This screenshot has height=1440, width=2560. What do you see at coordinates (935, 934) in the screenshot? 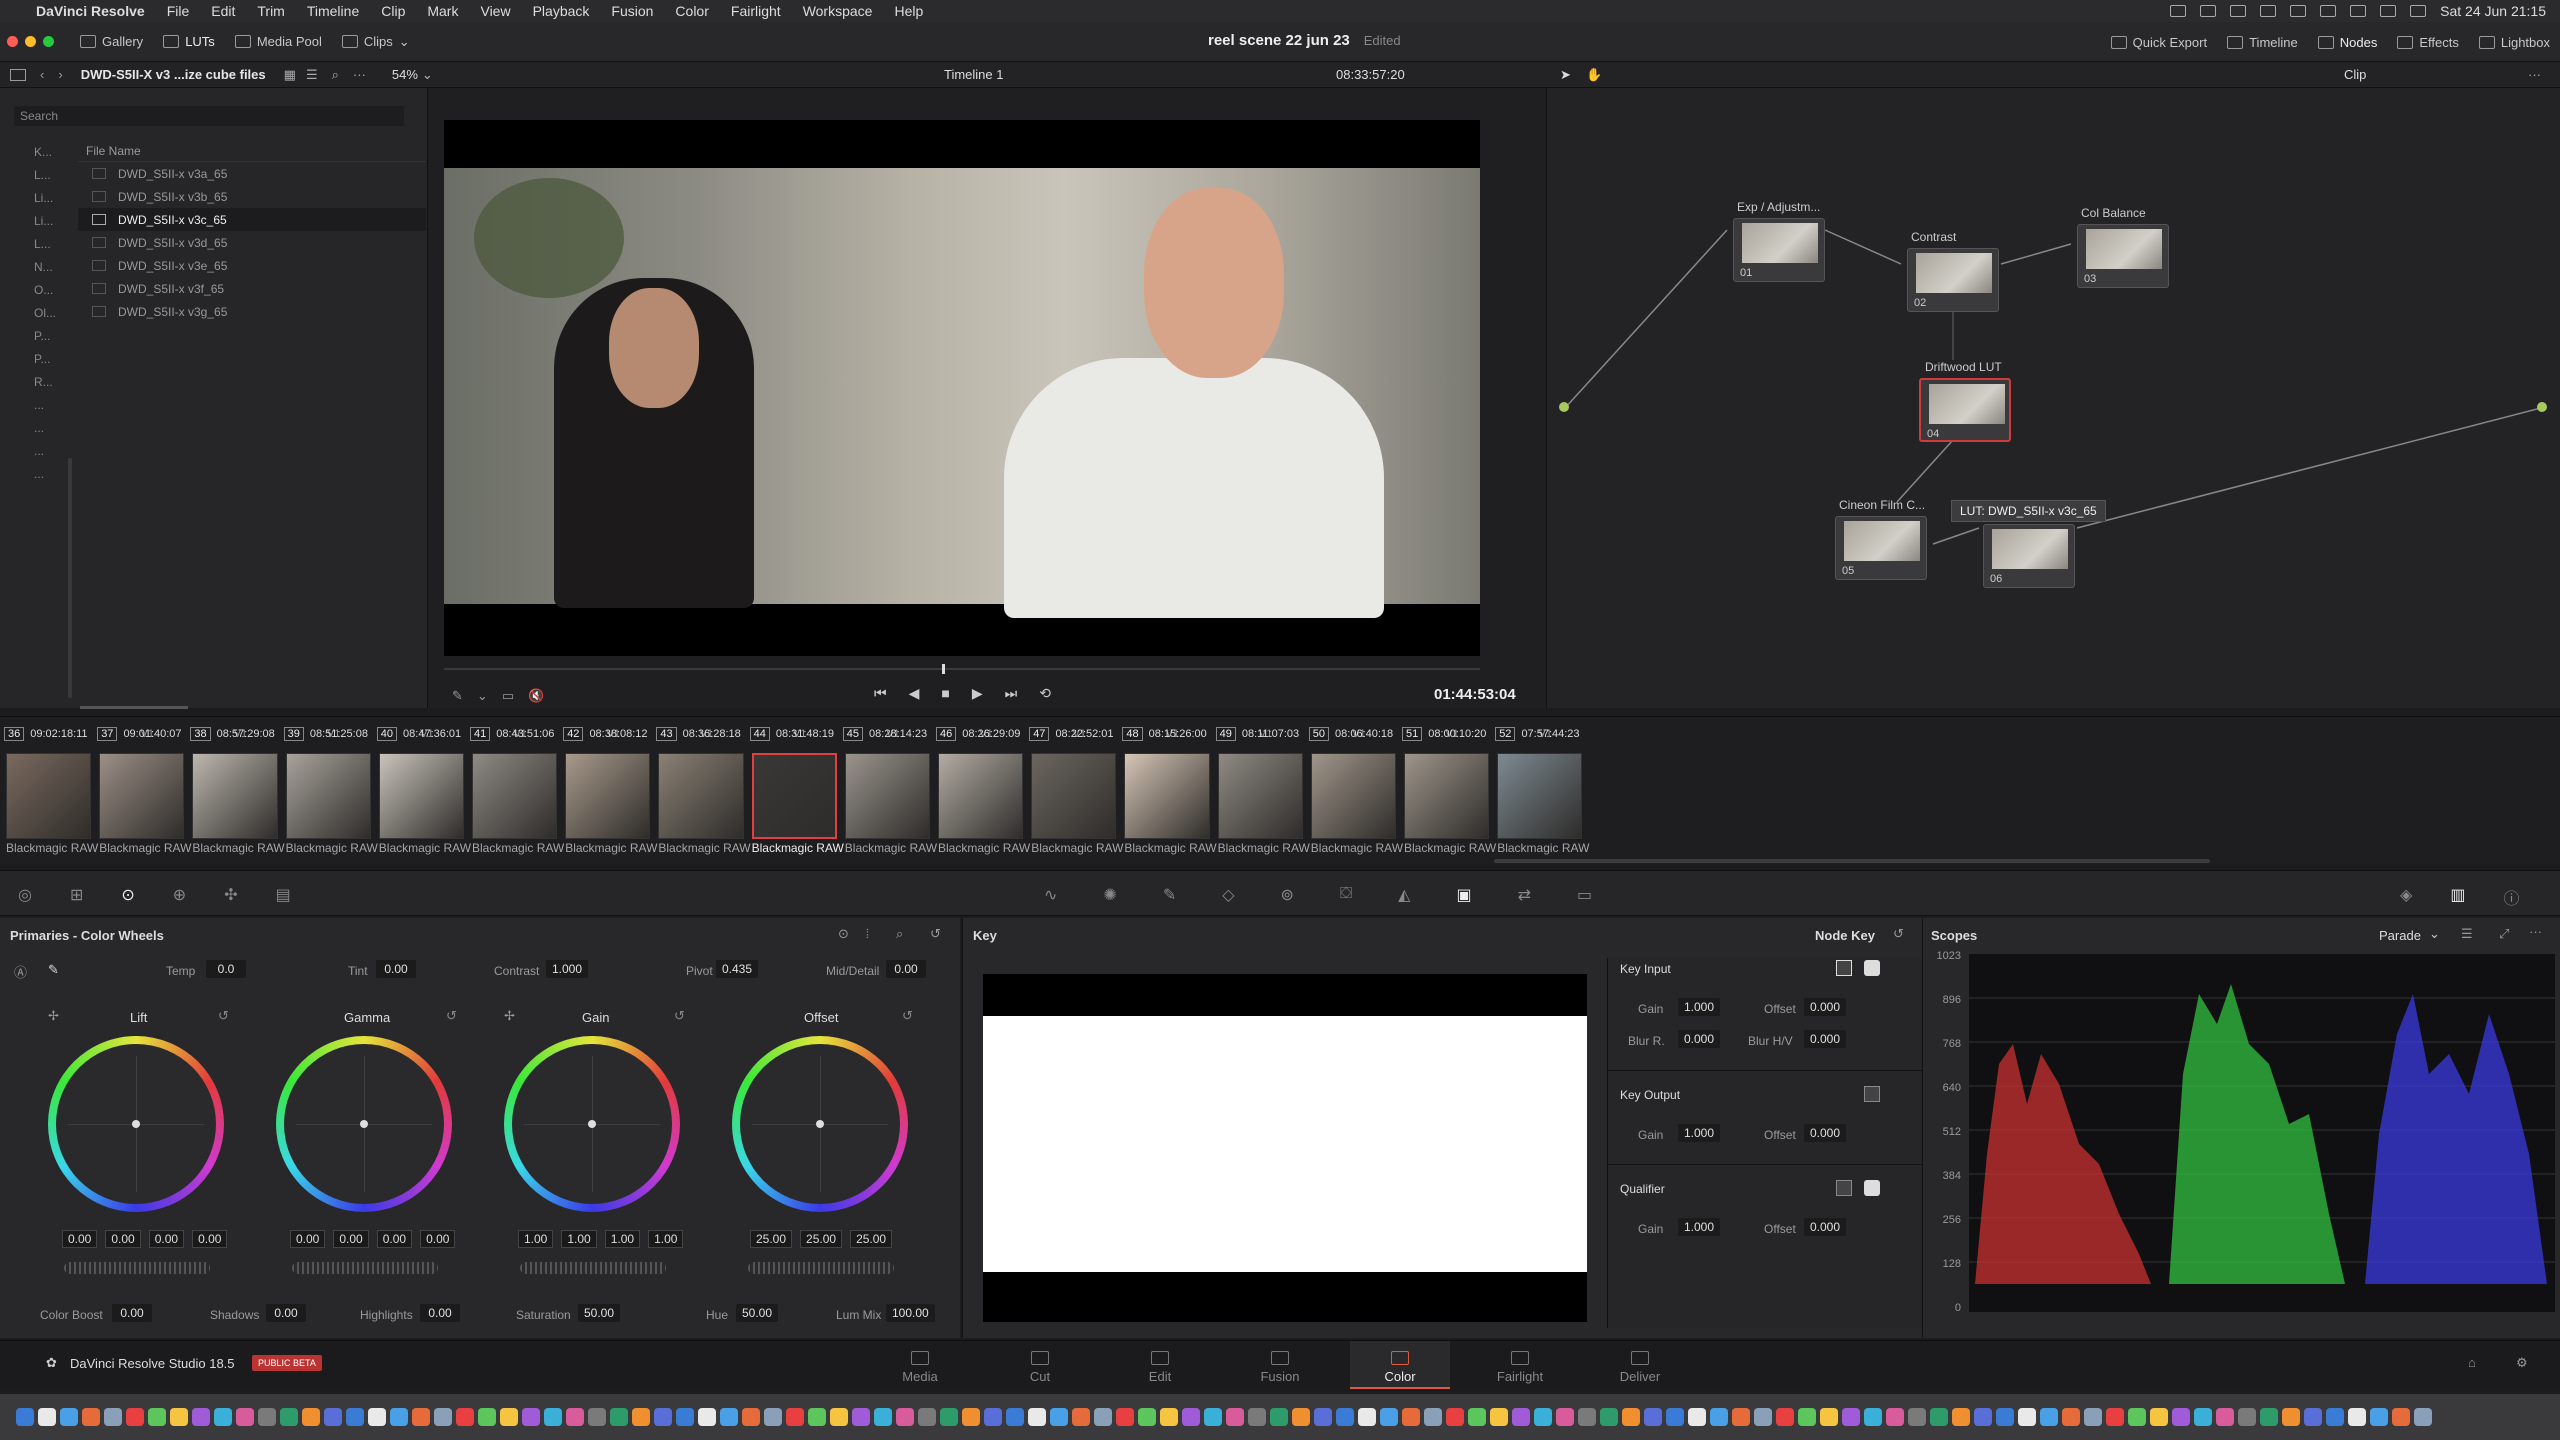
I see `reset-all-icon: ↺` at bounding box center [935, 934].